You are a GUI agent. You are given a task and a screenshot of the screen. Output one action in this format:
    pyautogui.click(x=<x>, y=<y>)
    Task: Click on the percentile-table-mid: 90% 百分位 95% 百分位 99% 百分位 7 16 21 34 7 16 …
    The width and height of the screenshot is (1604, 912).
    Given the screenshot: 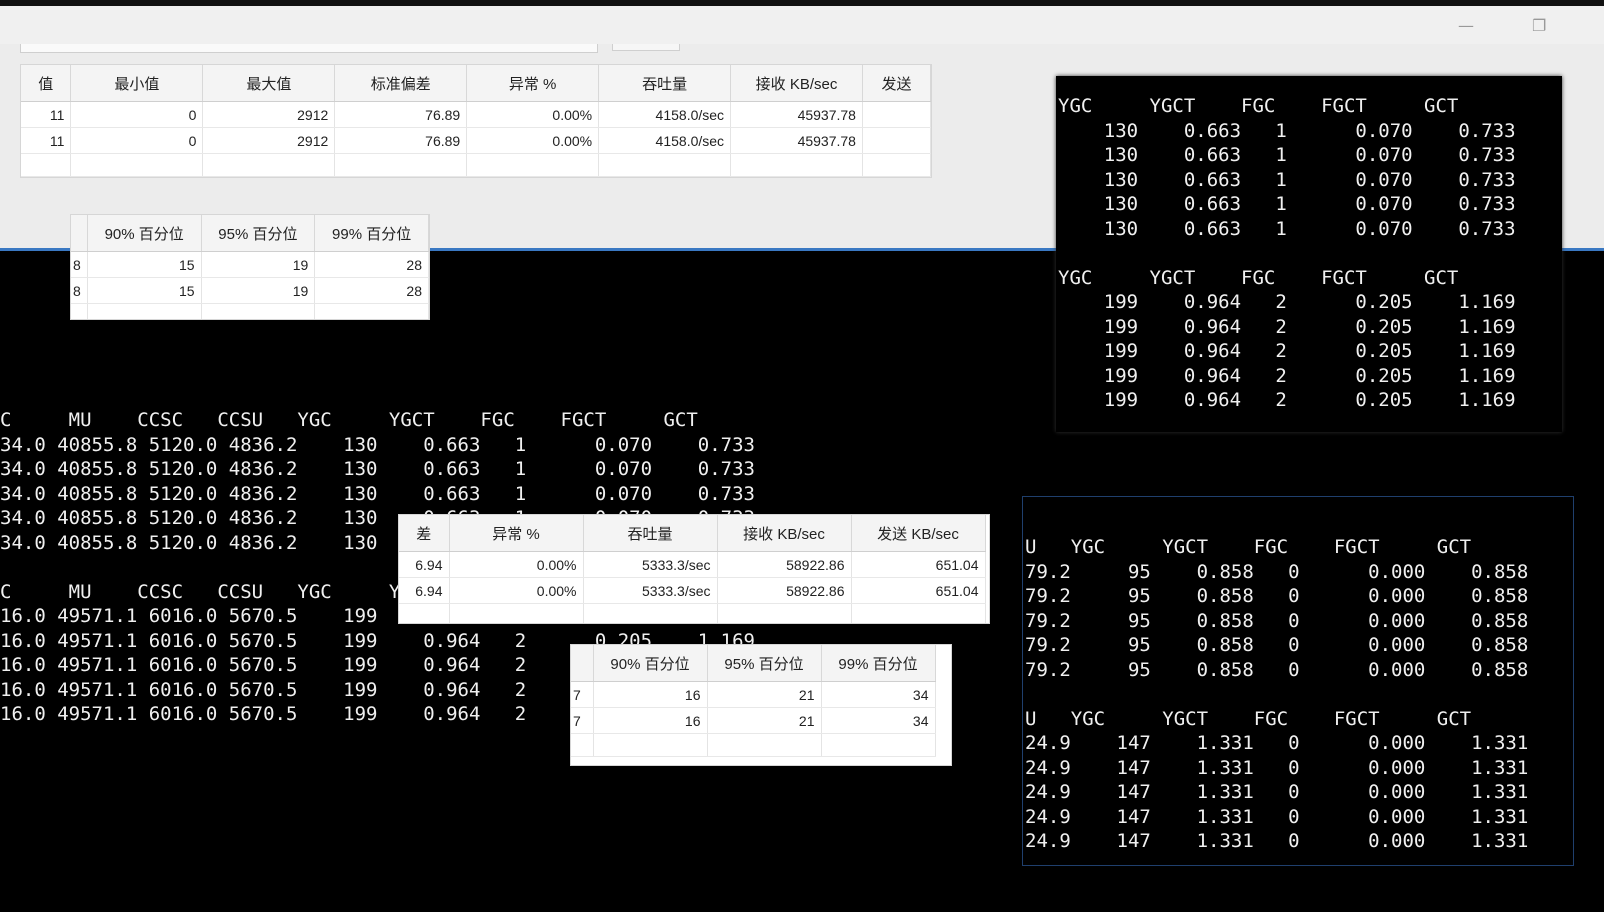 What is the action you would take?
    pyautogui.click(x=761, y=705)
    